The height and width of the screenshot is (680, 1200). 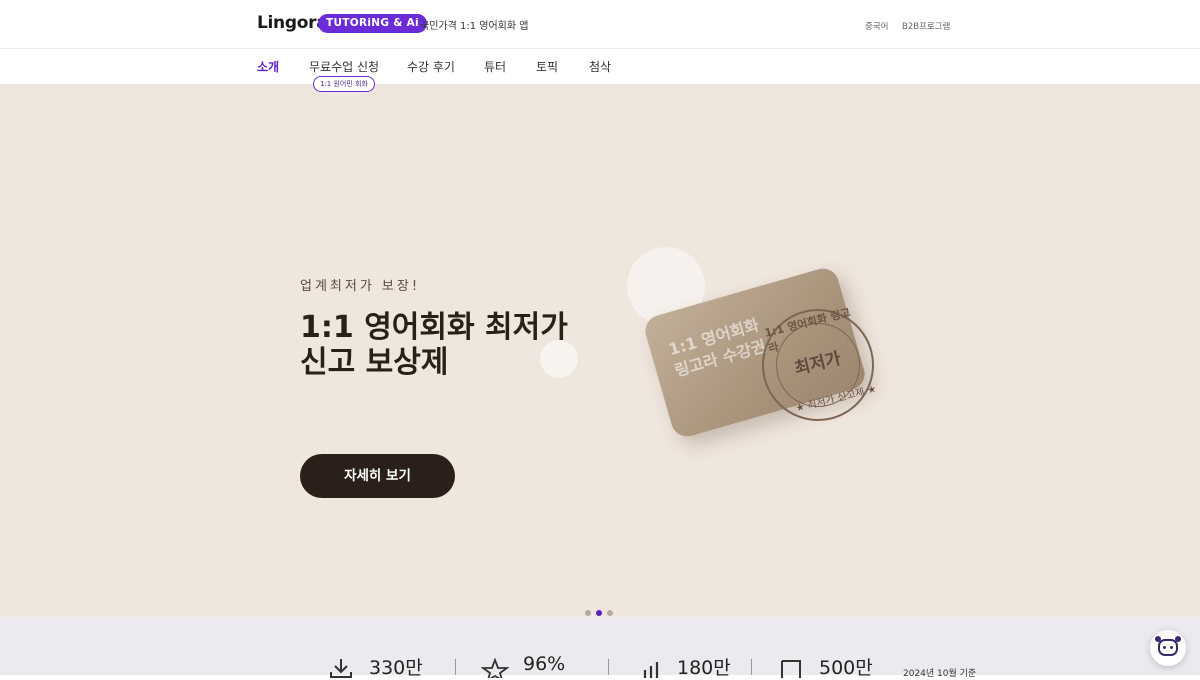 What do you see at coordinates (360, 286) in the screenshot?
I see `hero-kicker: 업계최저가 보장!` at bounding box center [360, 286].